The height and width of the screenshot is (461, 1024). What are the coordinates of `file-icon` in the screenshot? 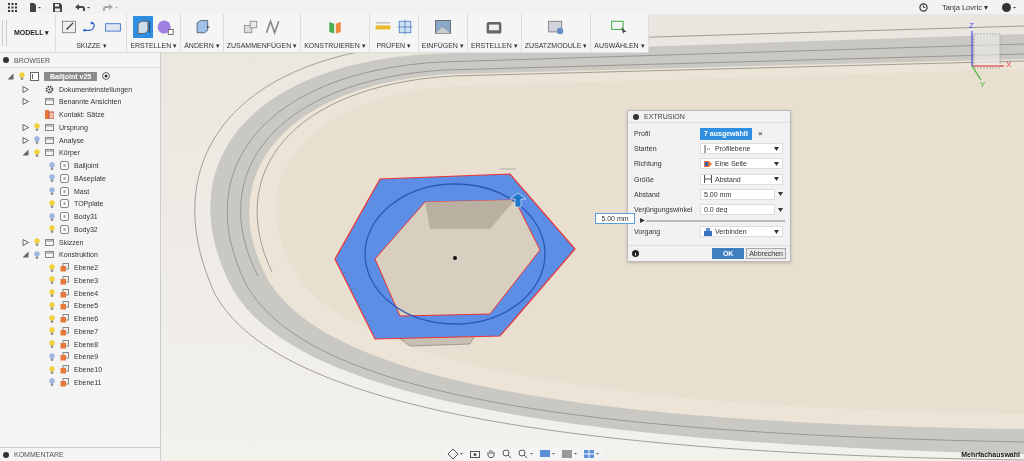 It's located at (35, 7).